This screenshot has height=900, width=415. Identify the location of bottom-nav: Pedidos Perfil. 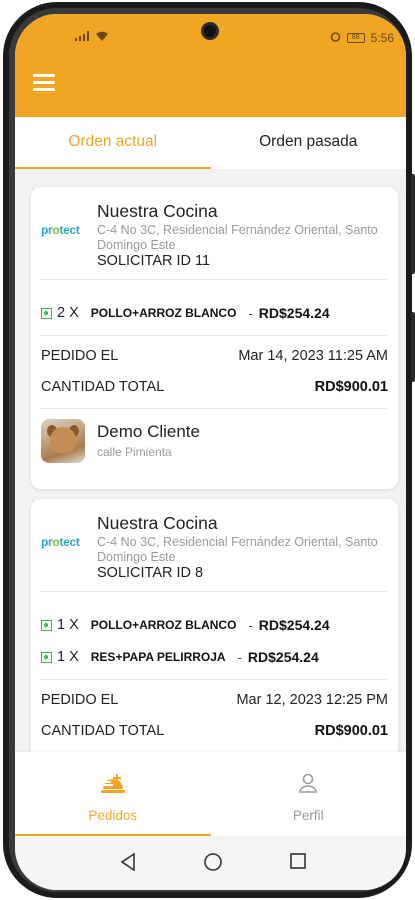
(210, 794).